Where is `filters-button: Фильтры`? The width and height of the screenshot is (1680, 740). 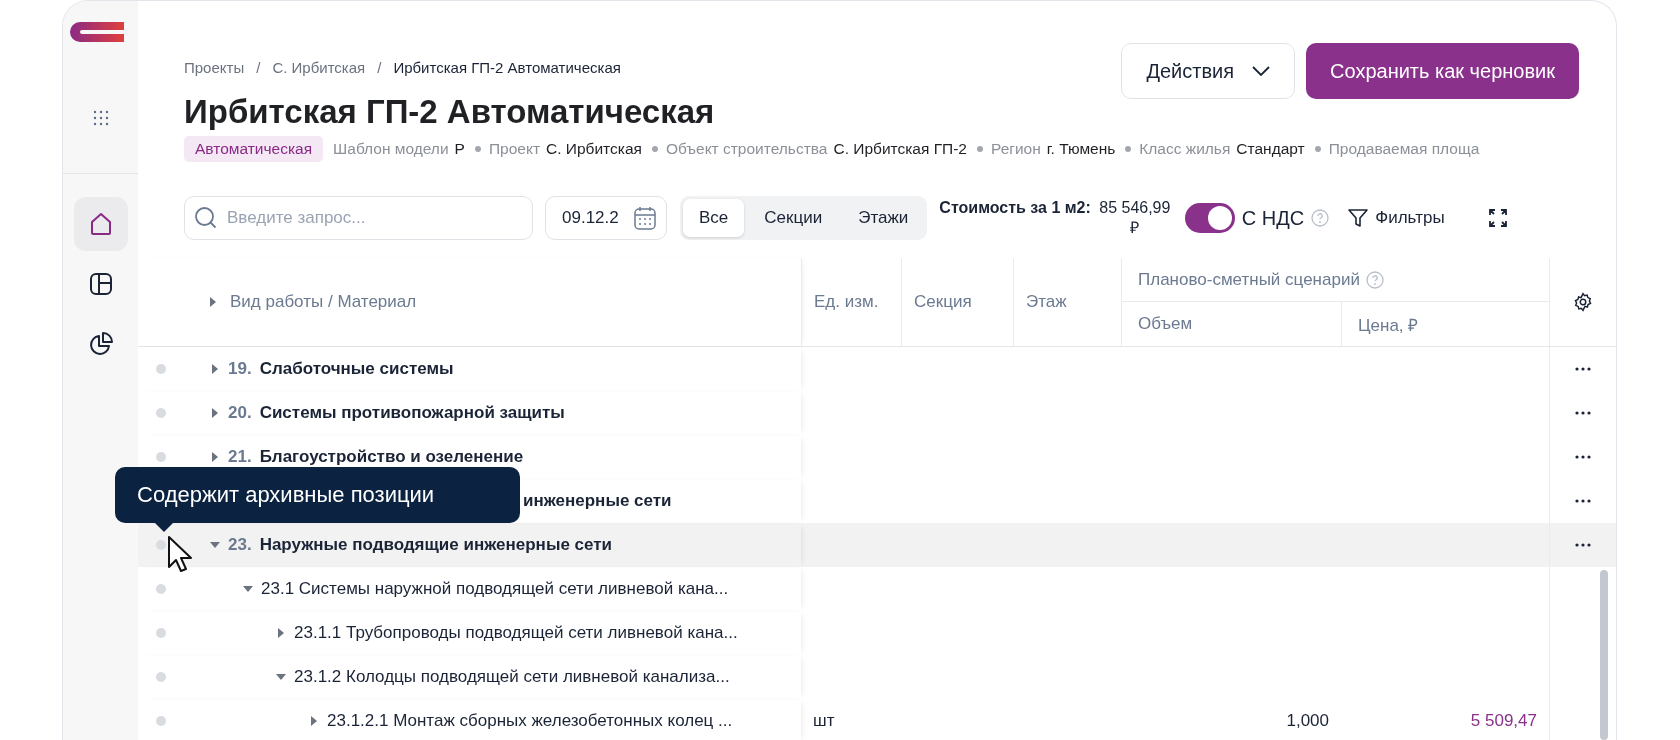
filters-button: Фильтры is located at coordinates (1396, 218).